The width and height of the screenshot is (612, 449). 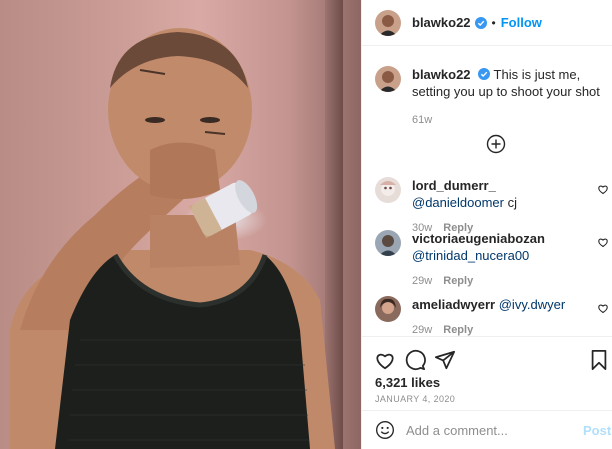 I want to click on comment-body: ameliadwyerr @ivy.dwyer 29w Reply, so click(x=497, y=317).